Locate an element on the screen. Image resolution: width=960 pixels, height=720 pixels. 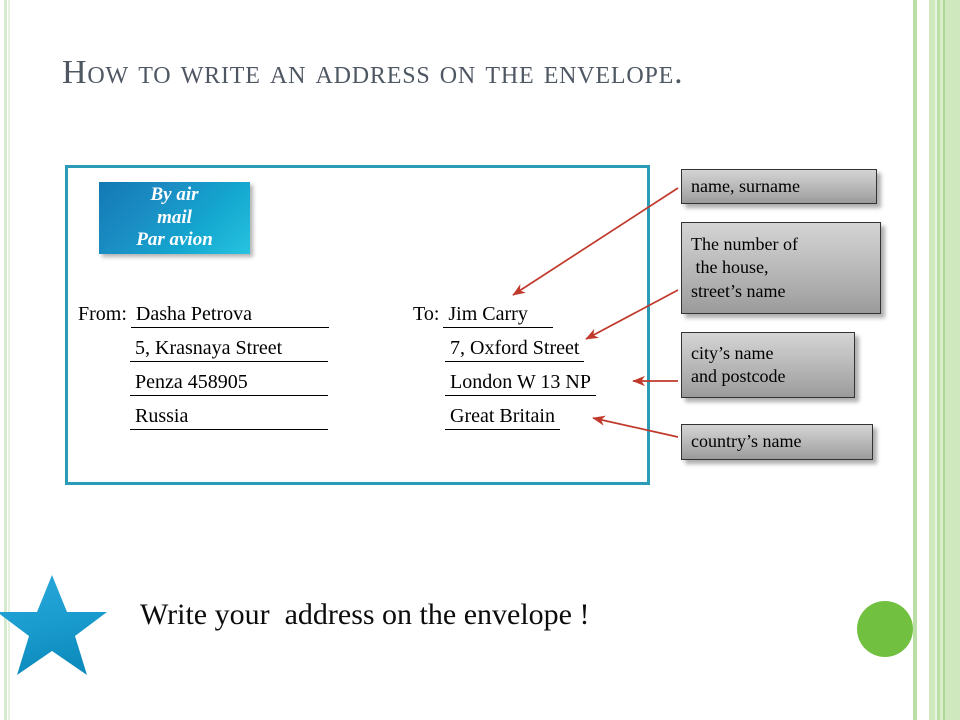
sender-row-country: Russia is located at coordinates (203, 422).